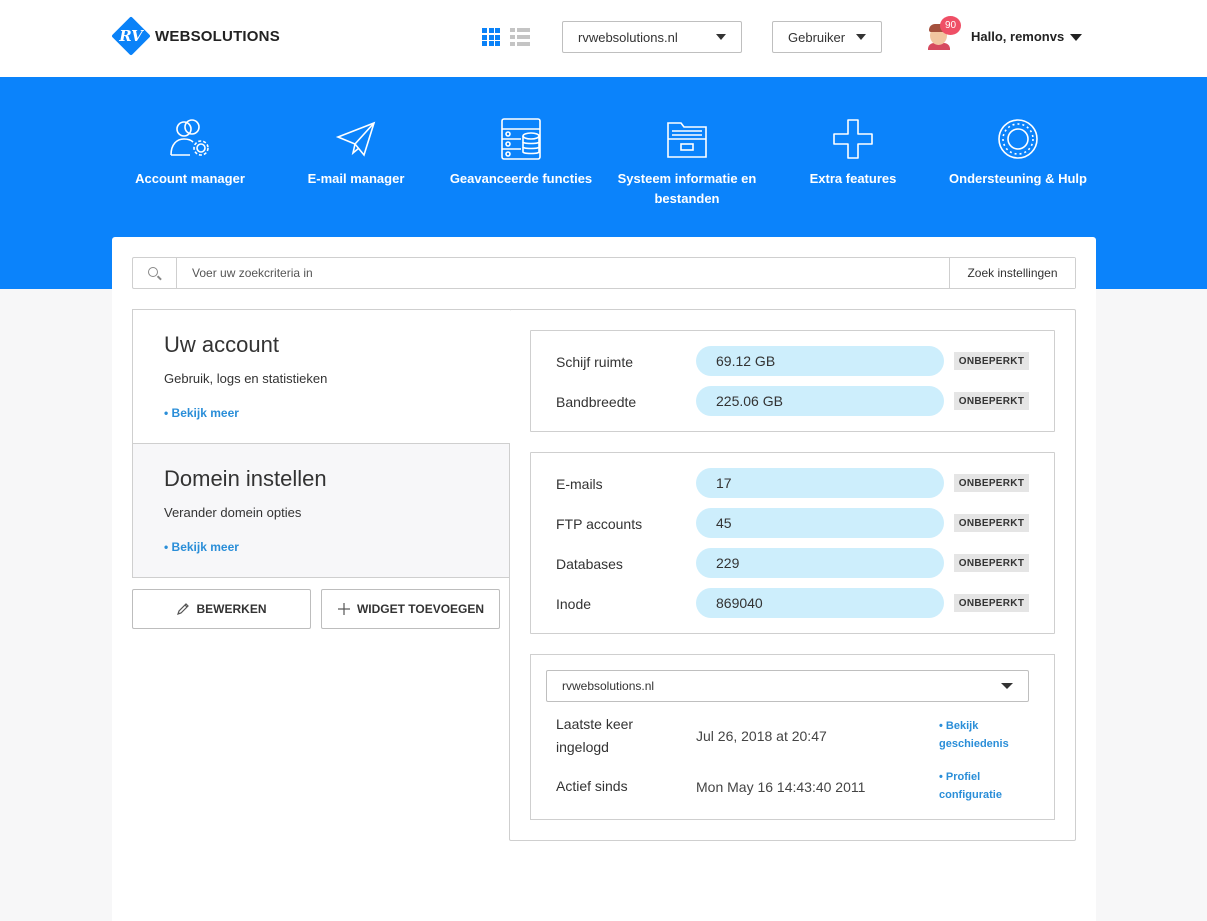  What do you see at coordinates (221, 344) in the screenshot?
I see `widget-title: Uw account` at bounding box center [221, 344].